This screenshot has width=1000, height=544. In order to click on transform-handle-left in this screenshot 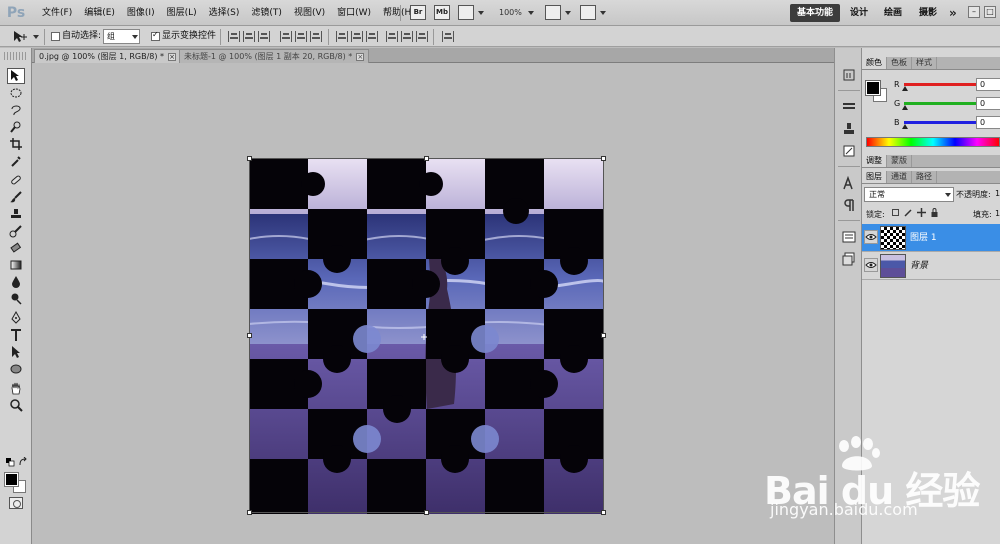, I will do `click(249, 335)`.